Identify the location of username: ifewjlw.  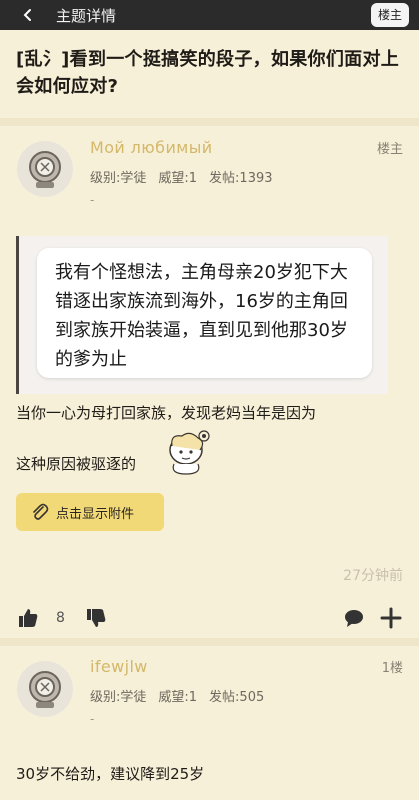
(119, 666).